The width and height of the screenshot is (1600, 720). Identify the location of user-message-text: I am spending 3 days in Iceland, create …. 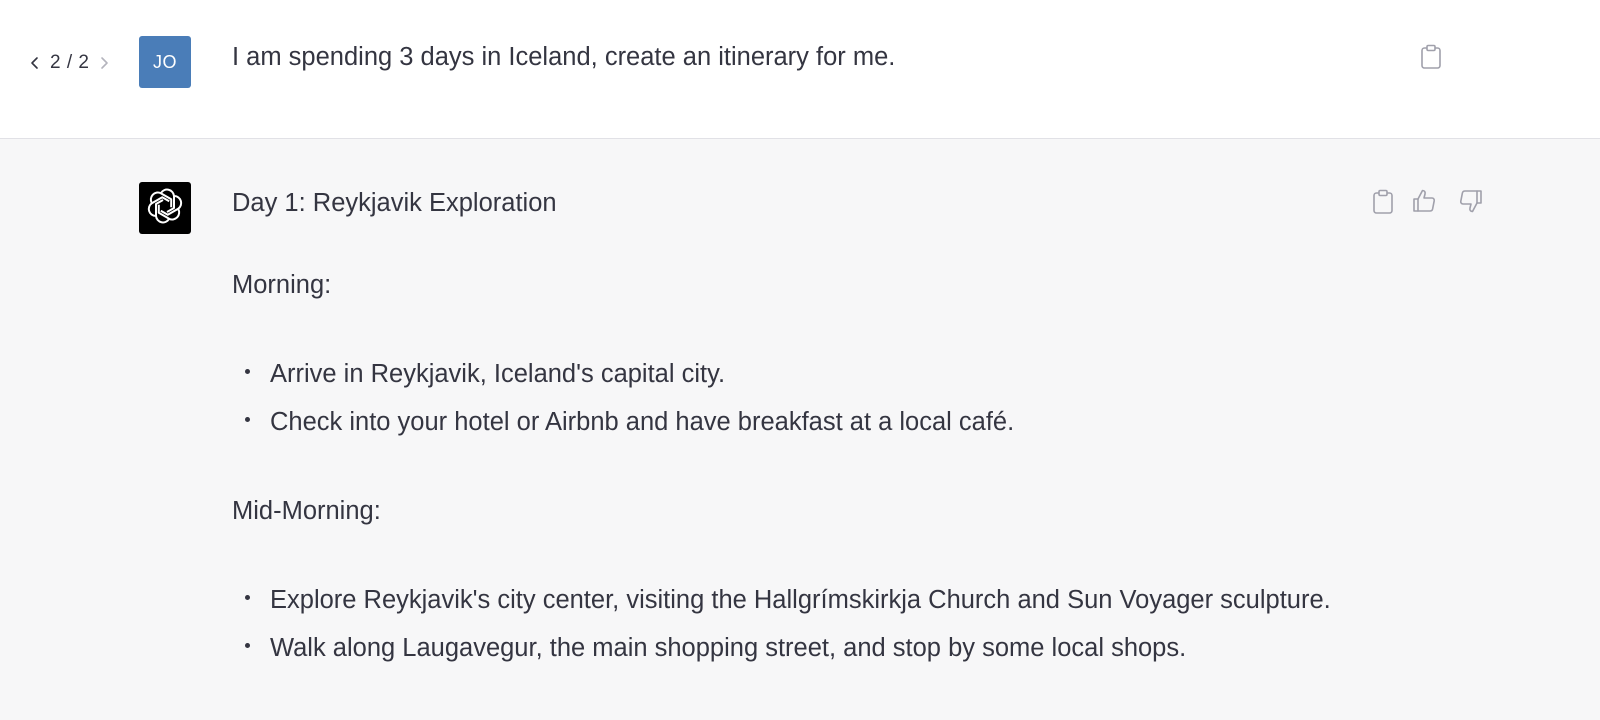
(564, 57).